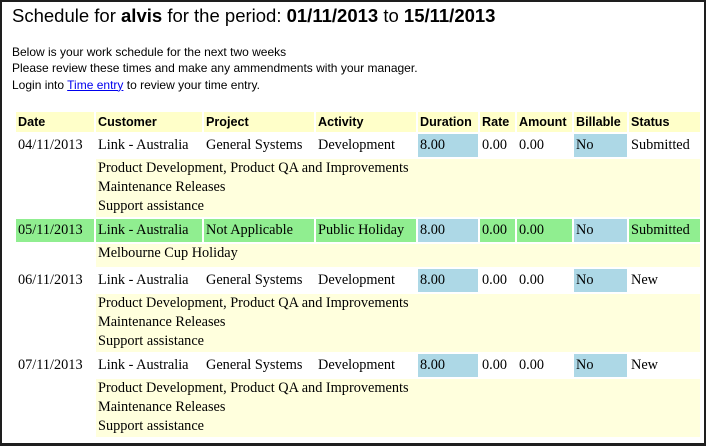 The width and height of the screenshot is (706, 446). What do you see at coordinates (55, 365) in the screenshot?
I see `cell-date: 07/11/2013` at bounding box center [55, 365].